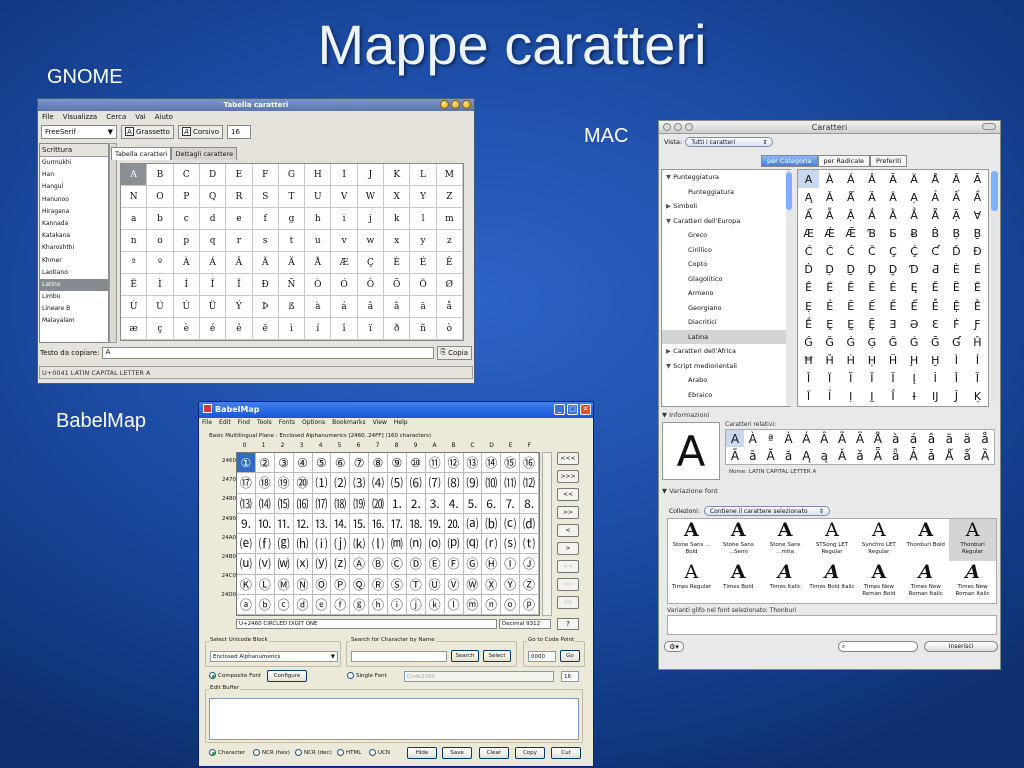 The image size is (1024, 768). Describe the element at coordinates (246, 523) in the screenshot. I see `character-cell: ⒐` at that location.